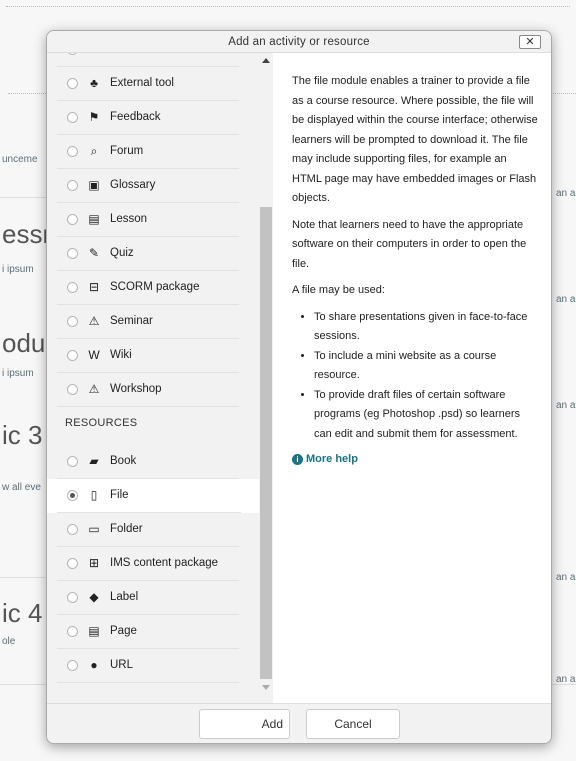 This screenshot has height=761, width=576. Describe the element at coordinates (266, 60) in the screenshot. I see `scroll-up-arrow` at that location.